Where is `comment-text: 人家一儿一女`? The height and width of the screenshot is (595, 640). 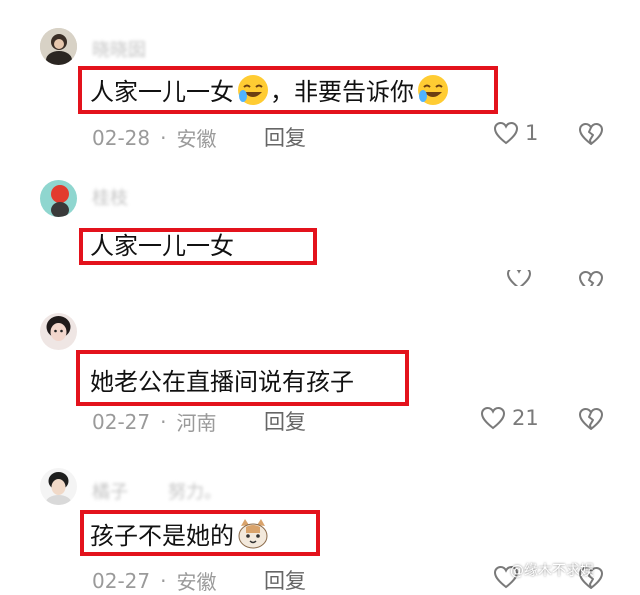 comment-text: 人家一儿一女 is located at coordinates (162, 243).